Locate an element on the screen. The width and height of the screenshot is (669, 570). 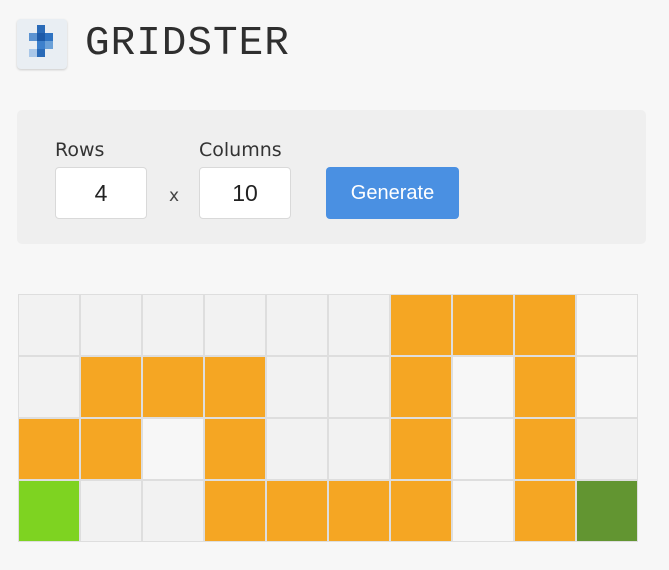
grid-cell-r4-c5 is located at coordinates (297, 511).